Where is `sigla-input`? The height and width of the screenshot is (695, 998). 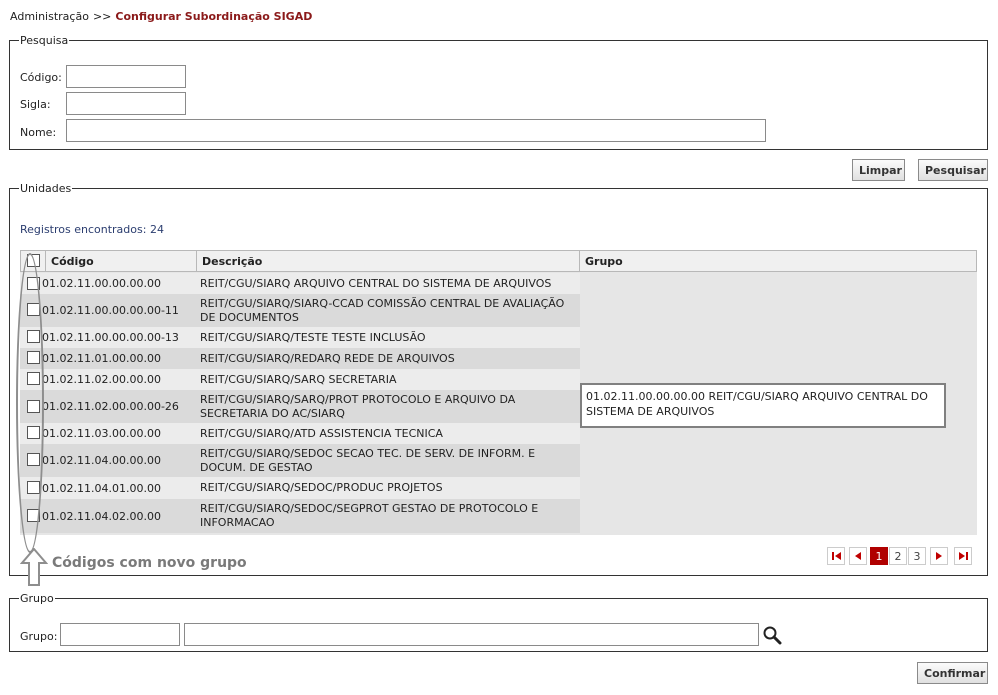
sigla-input is located at coordinates (126, 103).